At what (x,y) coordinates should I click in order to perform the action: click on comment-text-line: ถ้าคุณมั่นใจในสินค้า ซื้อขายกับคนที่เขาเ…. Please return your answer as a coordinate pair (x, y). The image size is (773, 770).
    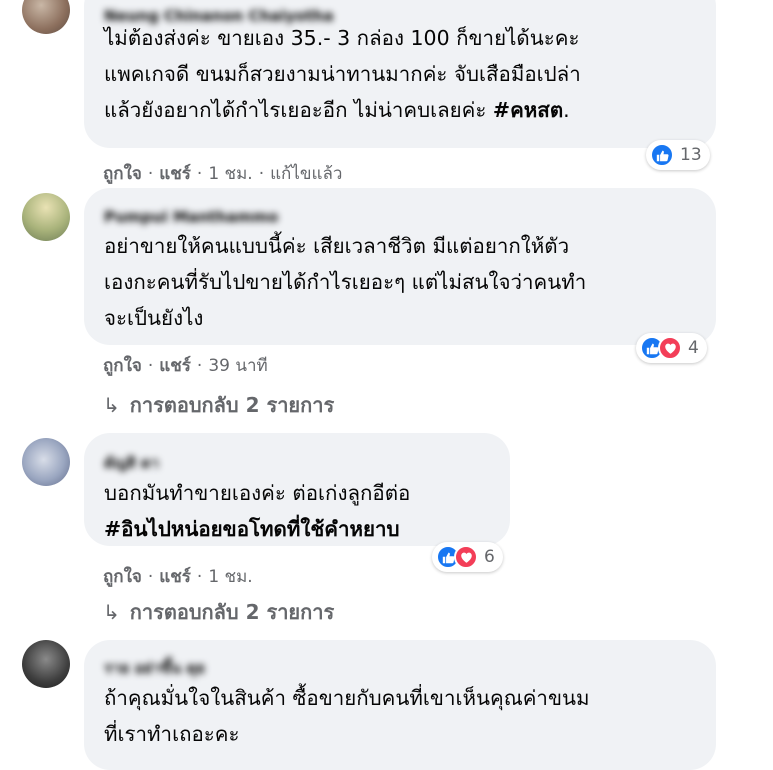
    Looking at the image, I should click on (346, 698).